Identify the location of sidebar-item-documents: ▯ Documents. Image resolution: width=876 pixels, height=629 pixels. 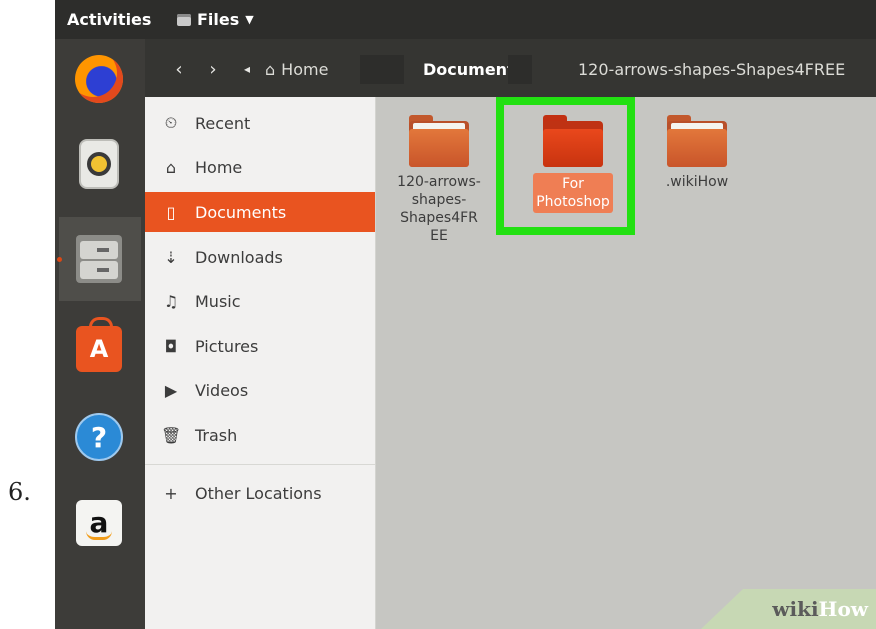
(260, 212).